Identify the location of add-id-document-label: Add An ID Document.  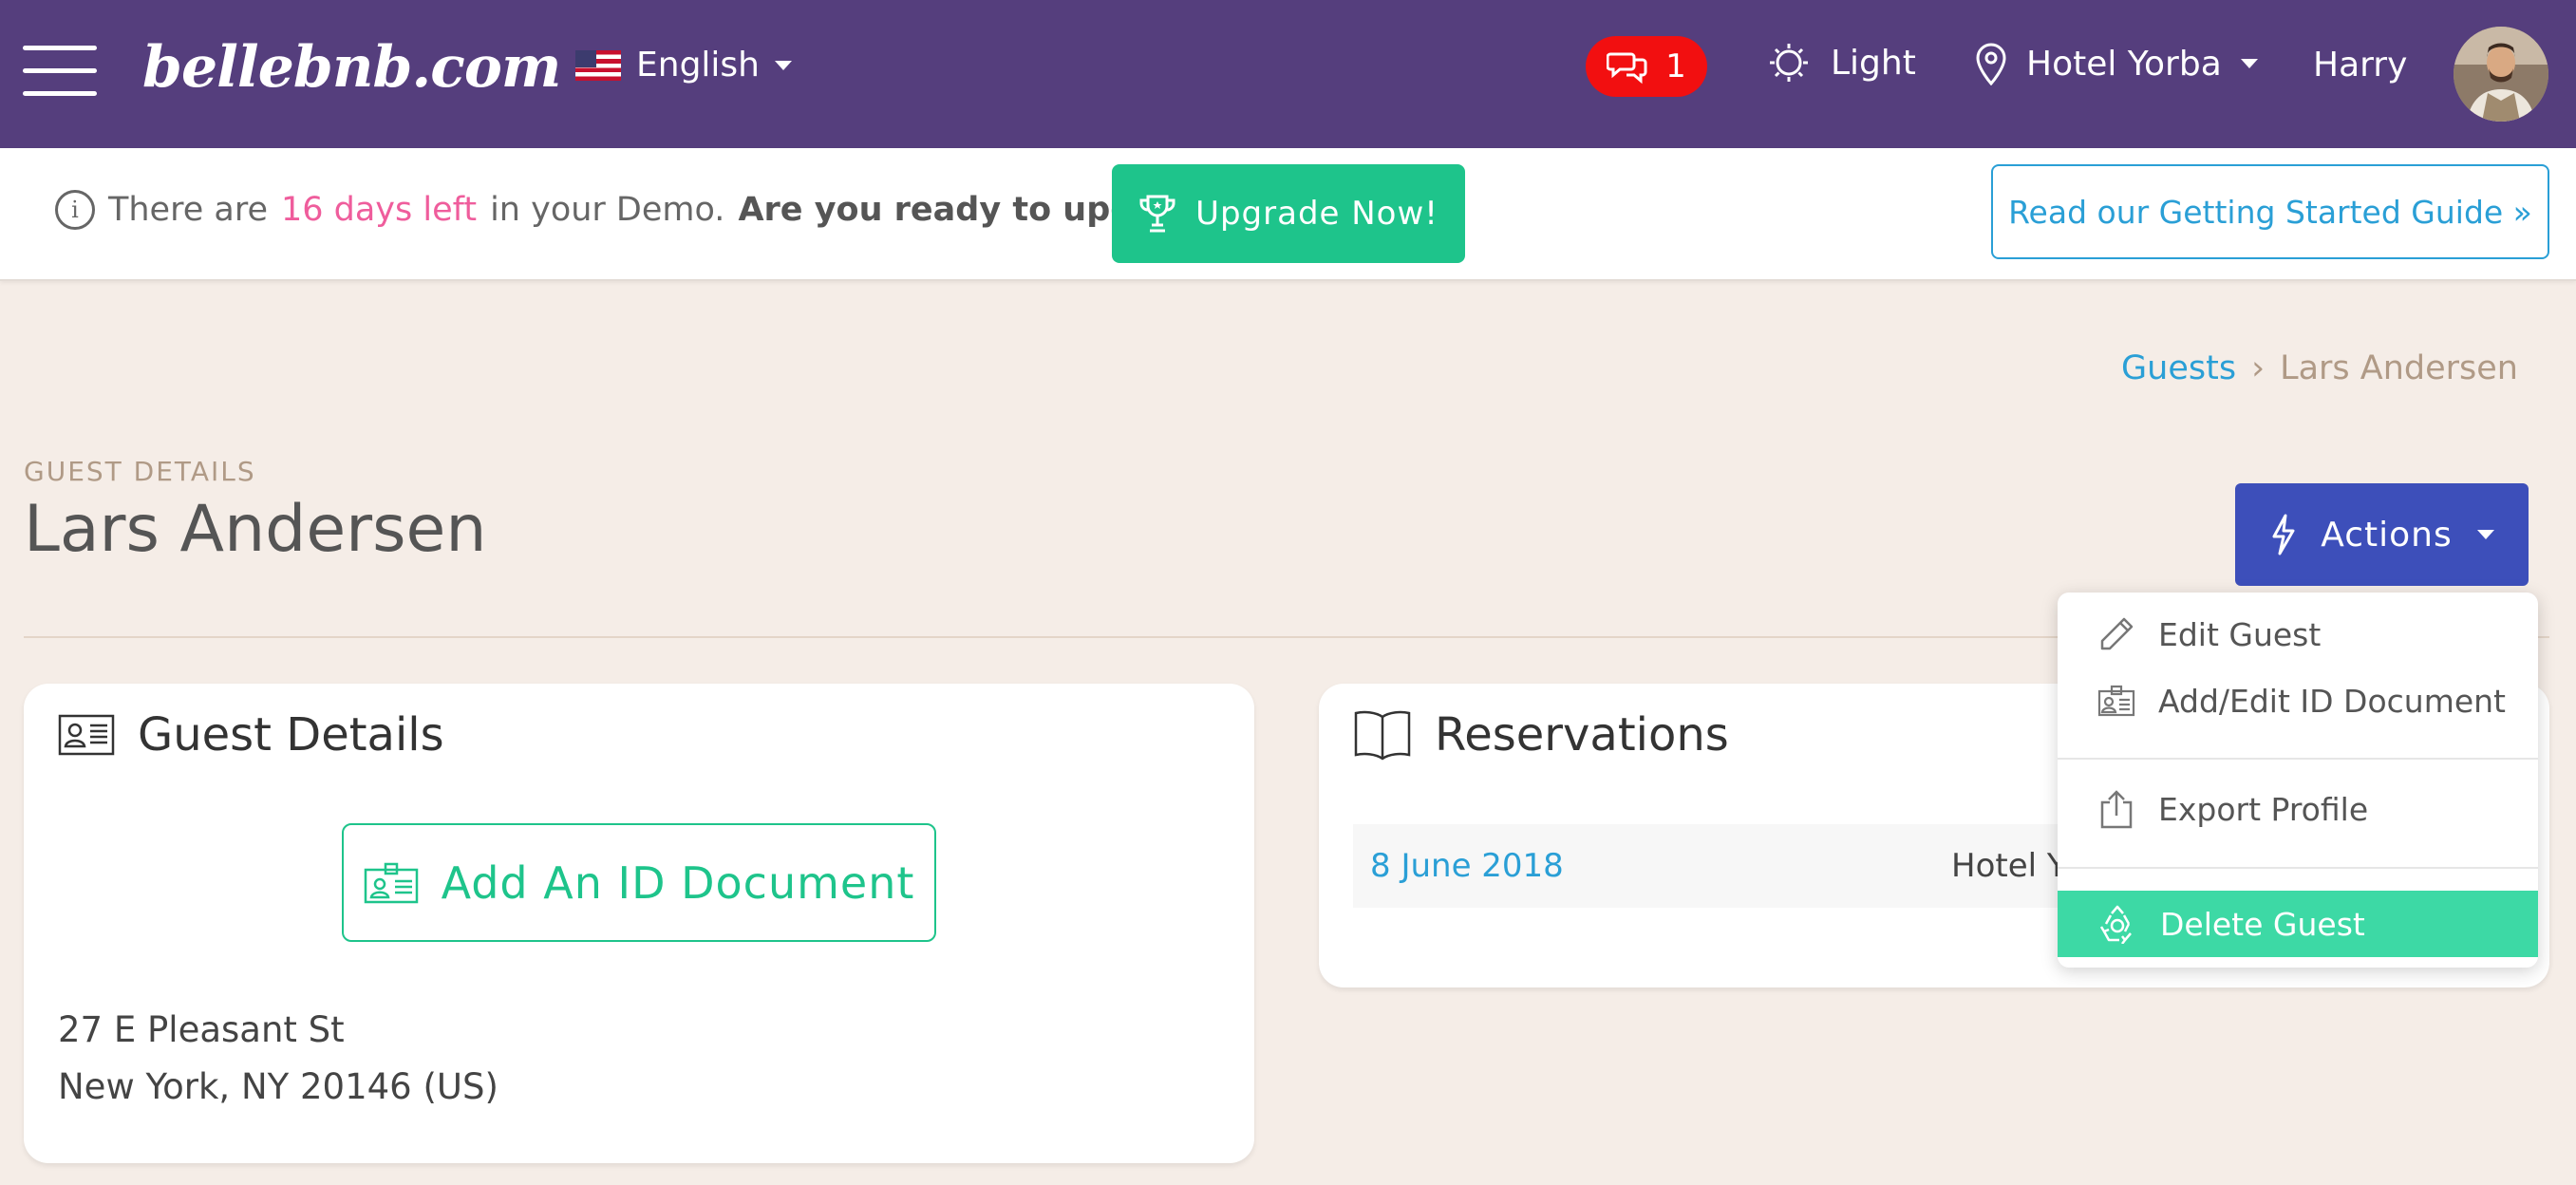
(678, 882).